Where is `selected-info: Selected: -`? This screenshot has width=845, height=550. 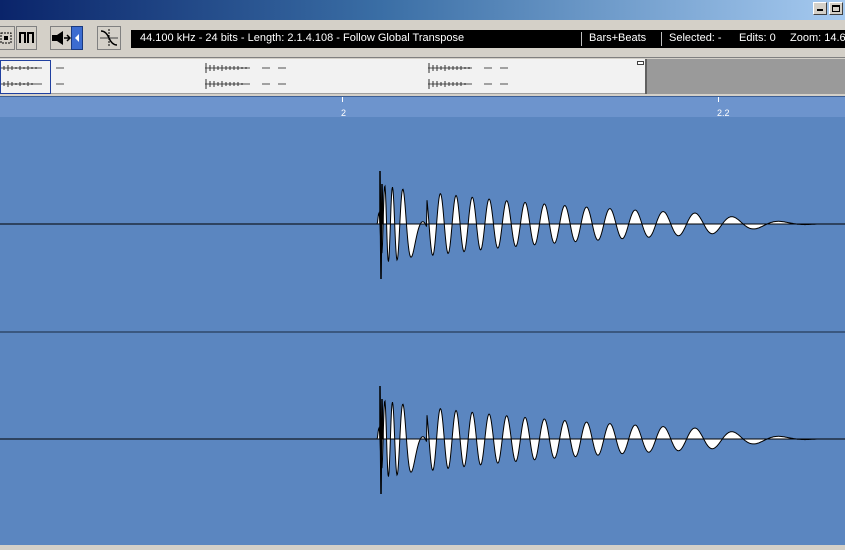 selected-info: Selected: - is located at coordinates (695, 38).